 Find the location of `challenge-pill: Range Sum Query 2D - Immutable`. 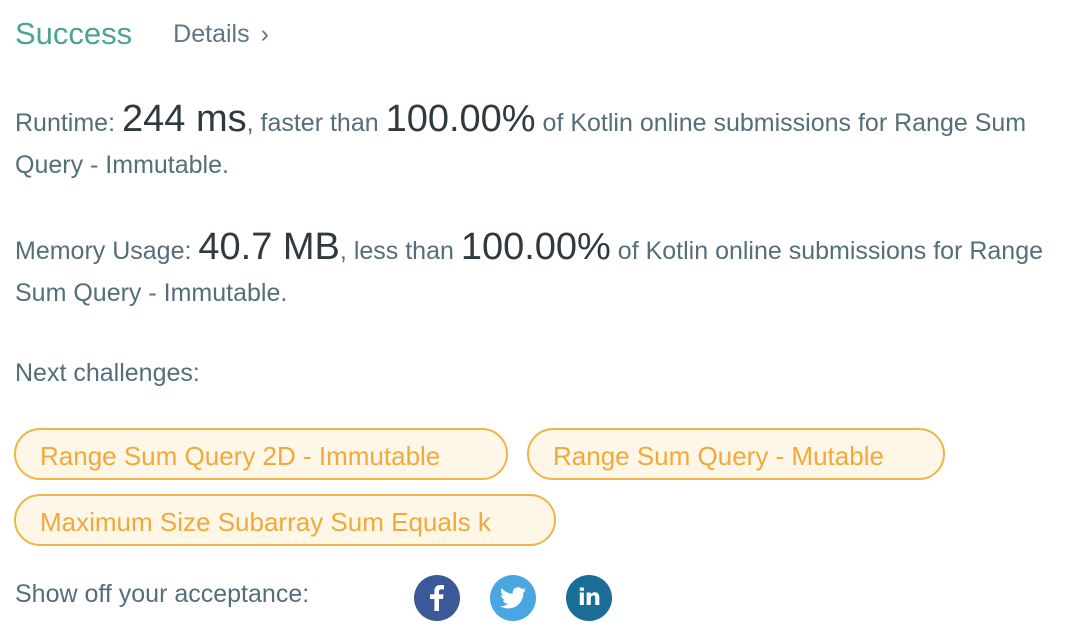

challenge-pill: Range Sum Query 2D - Immutable is located at coordinates (261, 454).